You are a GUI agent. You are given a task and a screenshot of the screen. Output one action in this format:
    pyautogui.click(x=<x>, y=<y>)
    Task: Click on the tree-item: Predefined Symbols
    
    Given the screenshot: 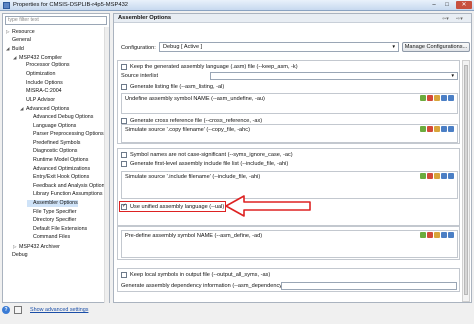 What is the action you would take?
    pyautogui.click(x=53, y=143)
    